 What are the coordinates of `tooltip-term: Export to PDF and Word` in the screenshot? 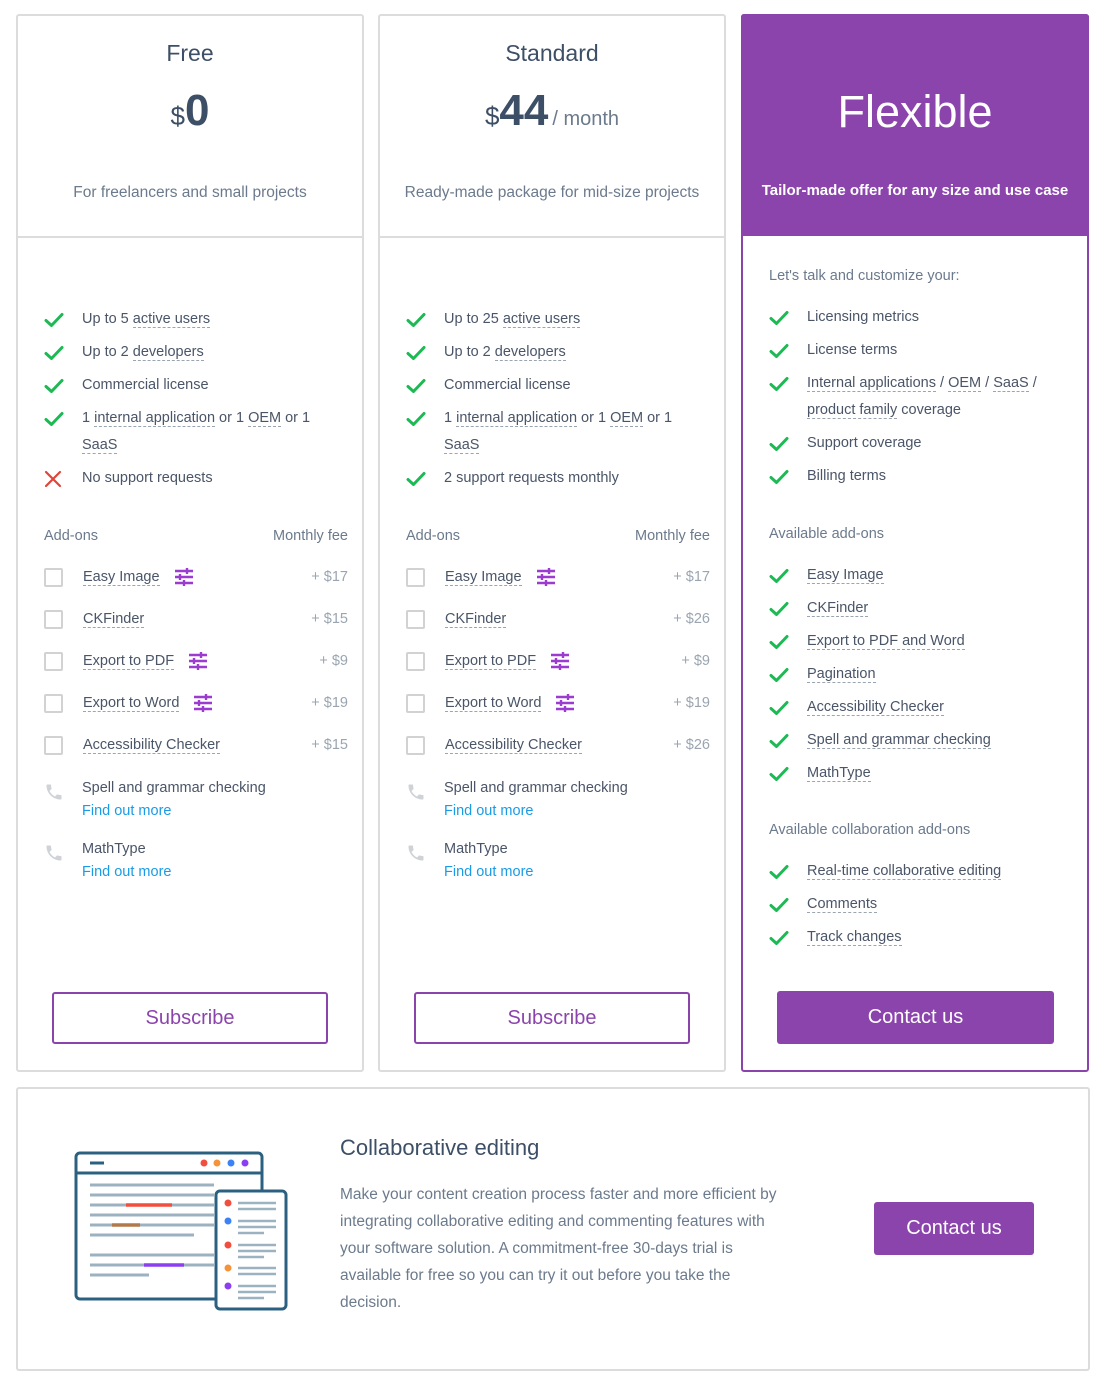 It's located at (886, 641).